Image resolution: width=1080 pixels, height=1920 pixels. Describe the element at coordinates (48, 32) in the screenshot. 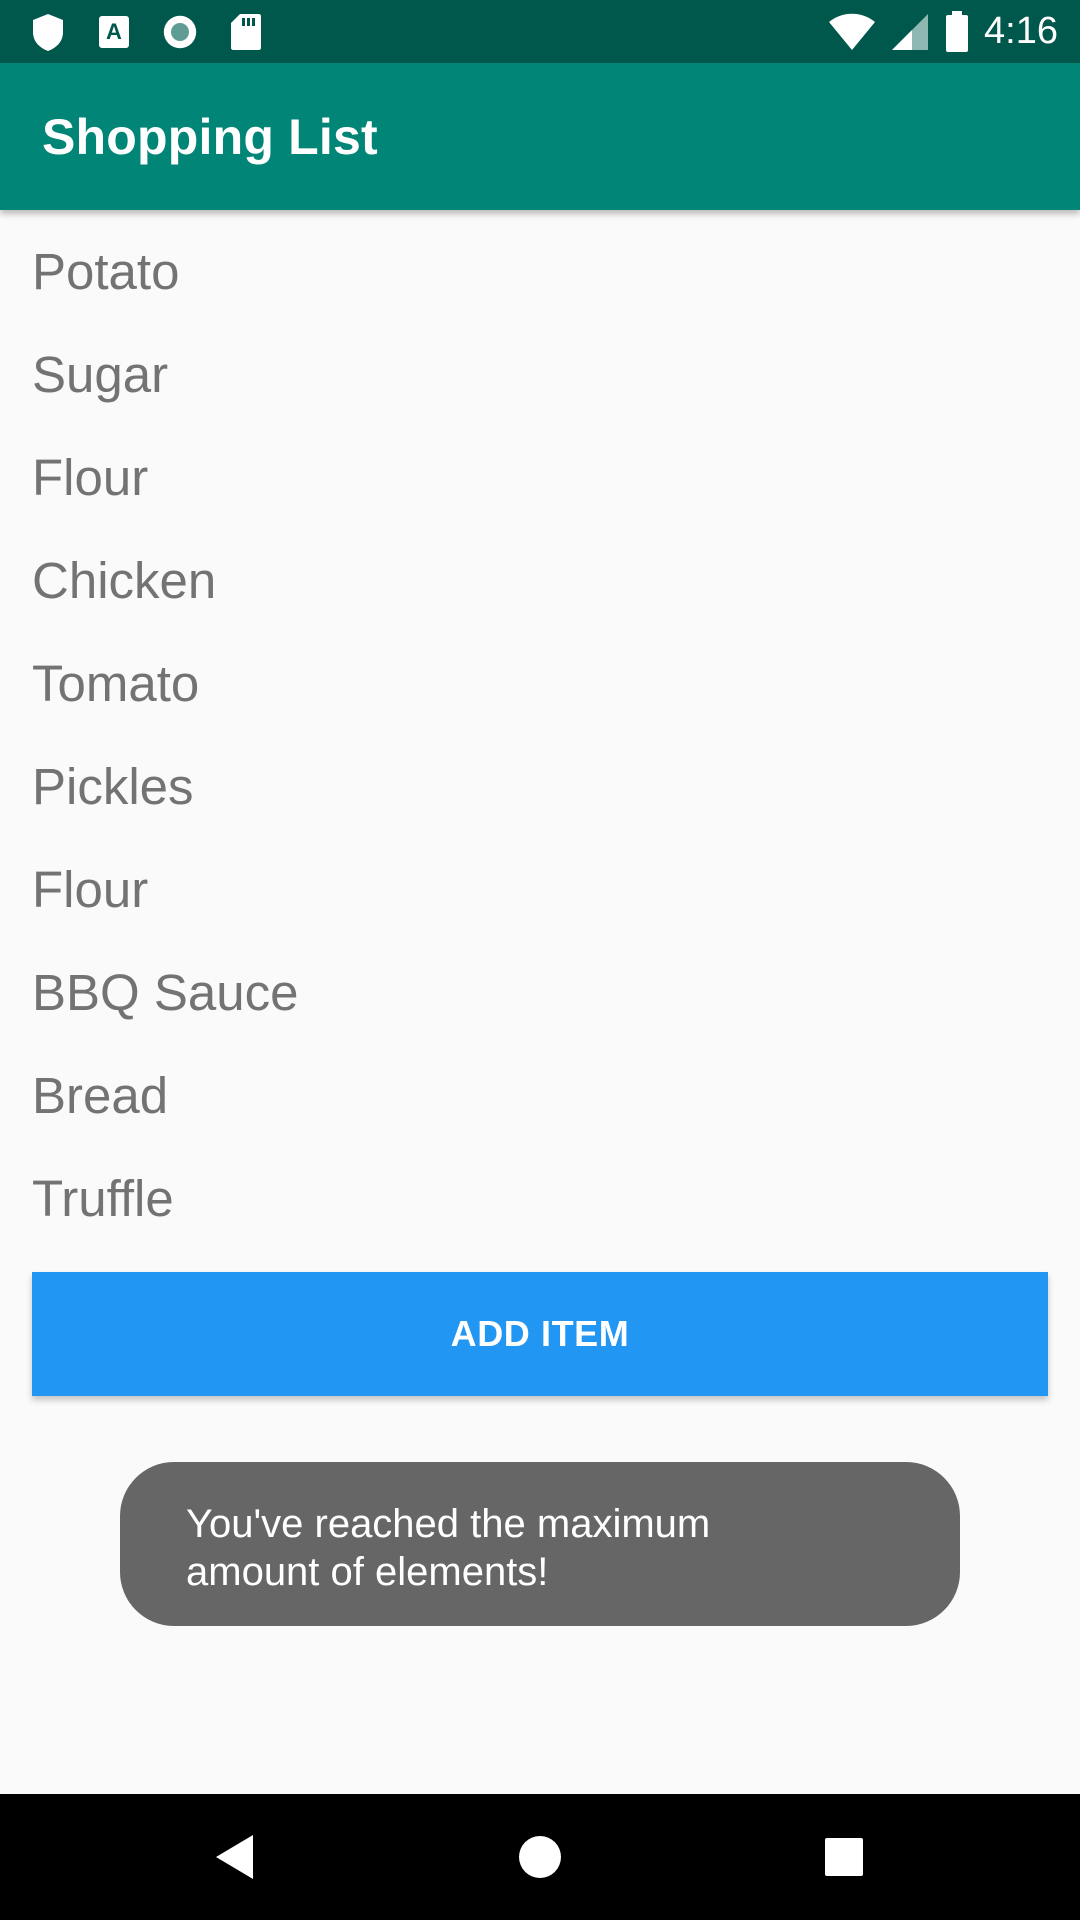

I see `shield-icon` at that location.